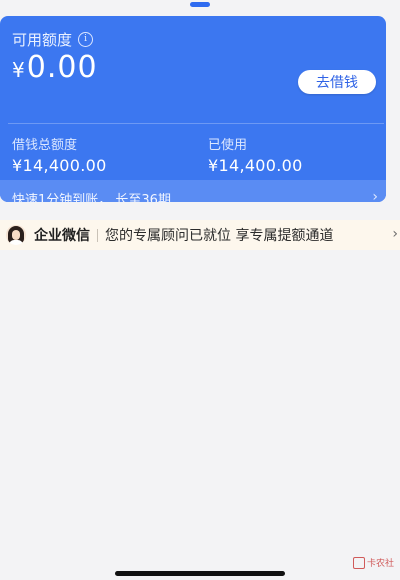 Image resolution: width=400 pixels, height=580 pixels. What do you see at coordinates (200, 4) in the screenshot?
I see `scroll-indicator` at bounding box center [200, 4].